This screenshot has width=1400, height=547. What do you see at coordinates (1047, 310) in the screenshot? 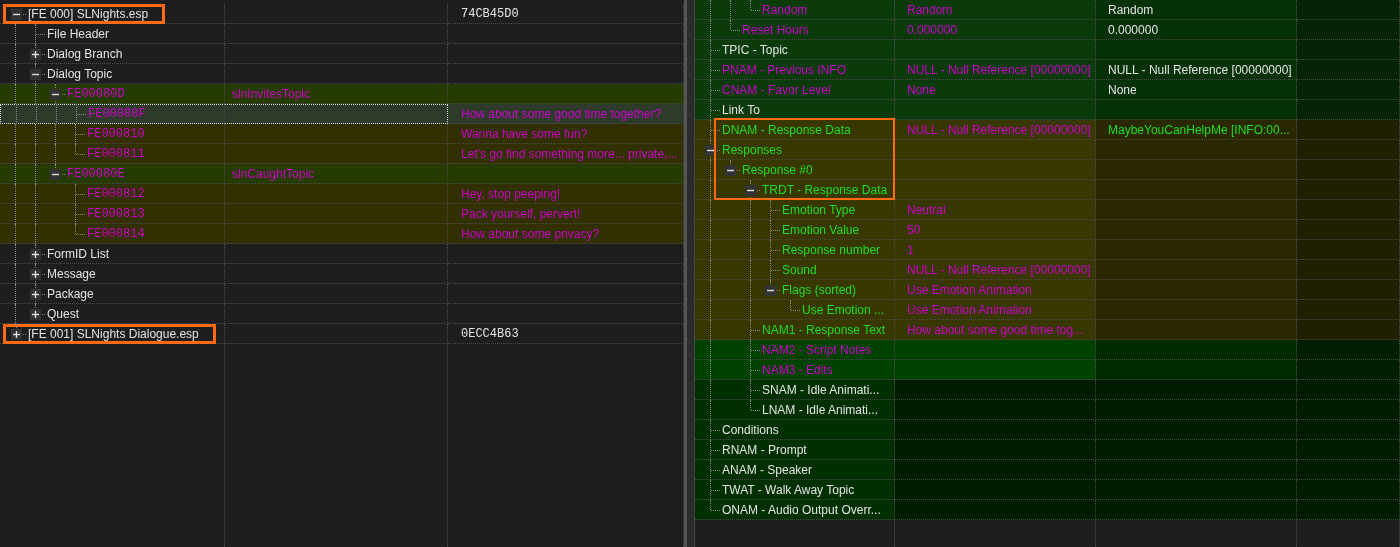
I see `record-row: Use Emotion ... Use Emotion Animation` at bounding box center [1047, 310].